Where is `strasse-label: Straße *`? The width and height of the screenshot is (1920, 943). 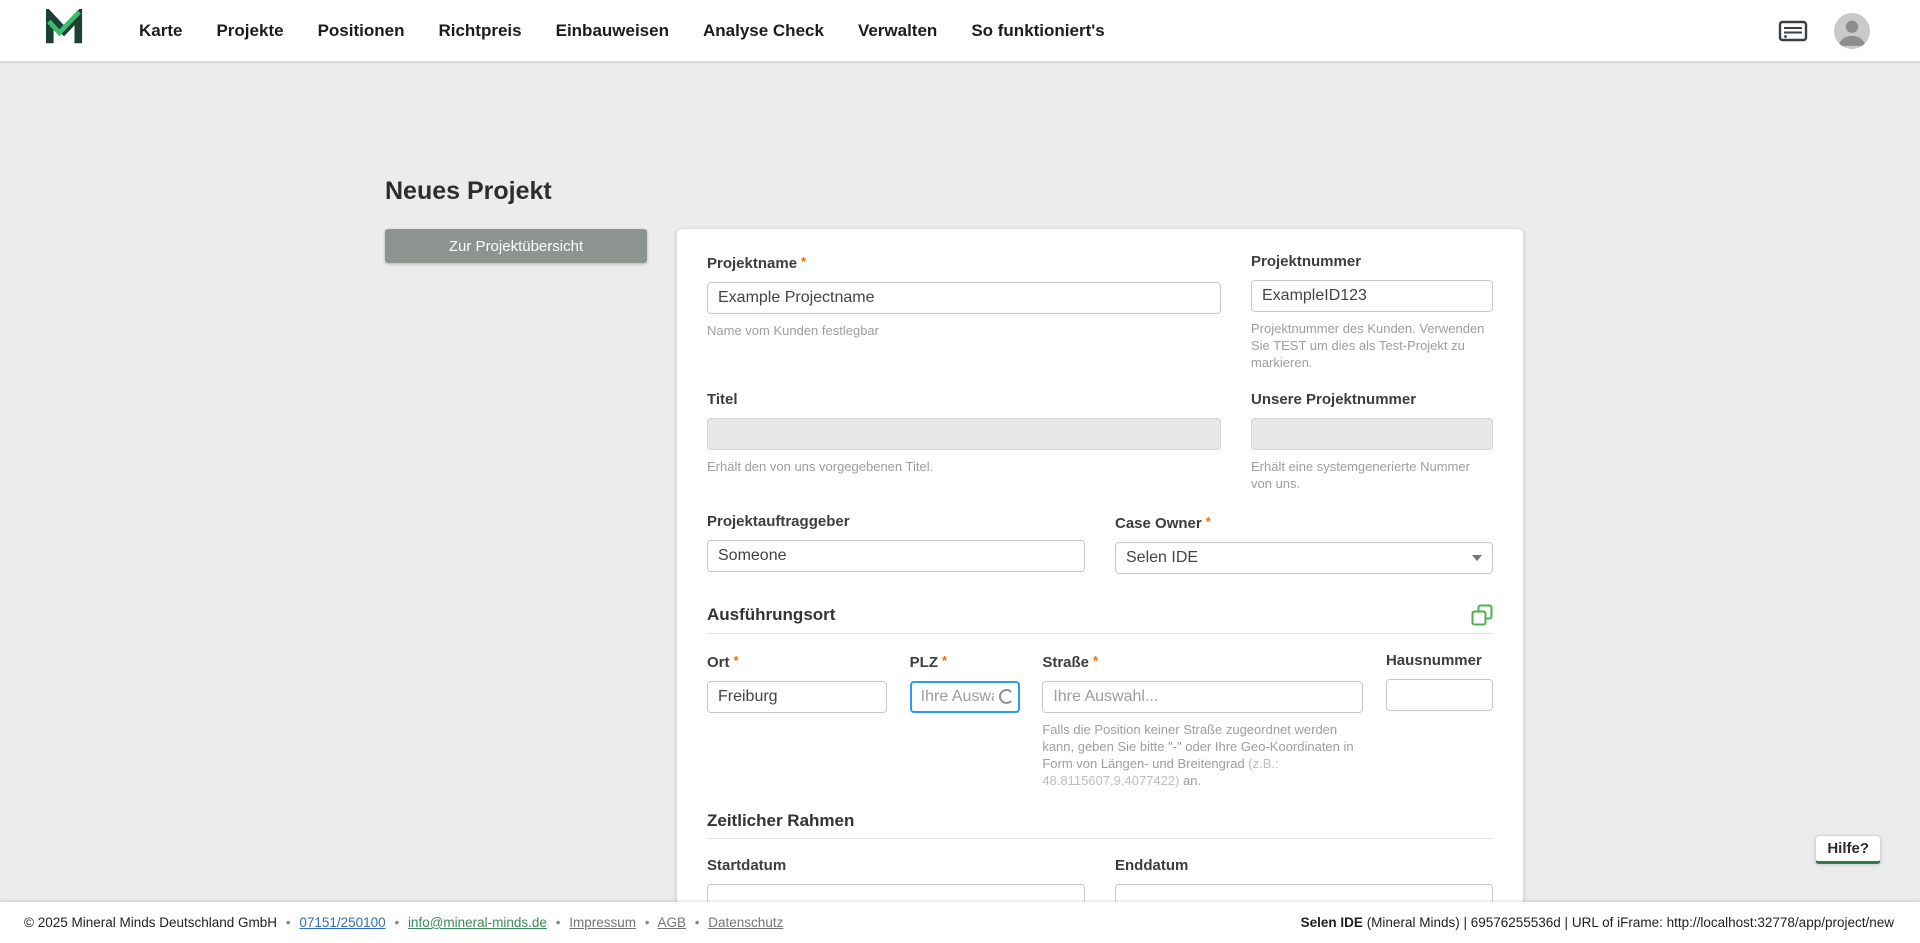
strasse-label: Straße * is located at coordinates (1070, 662).